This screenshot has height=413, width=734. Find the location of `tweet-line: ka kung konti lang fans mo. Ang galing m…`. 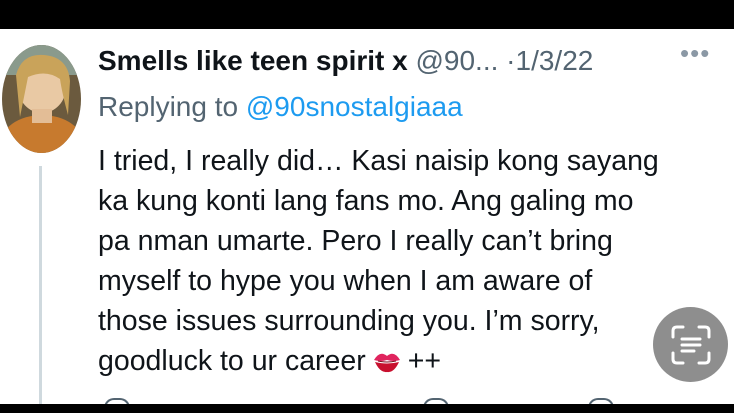

tweet-line: ka kung konti lang fans mo. Ang galing m… is located at coordinates (366, 201).